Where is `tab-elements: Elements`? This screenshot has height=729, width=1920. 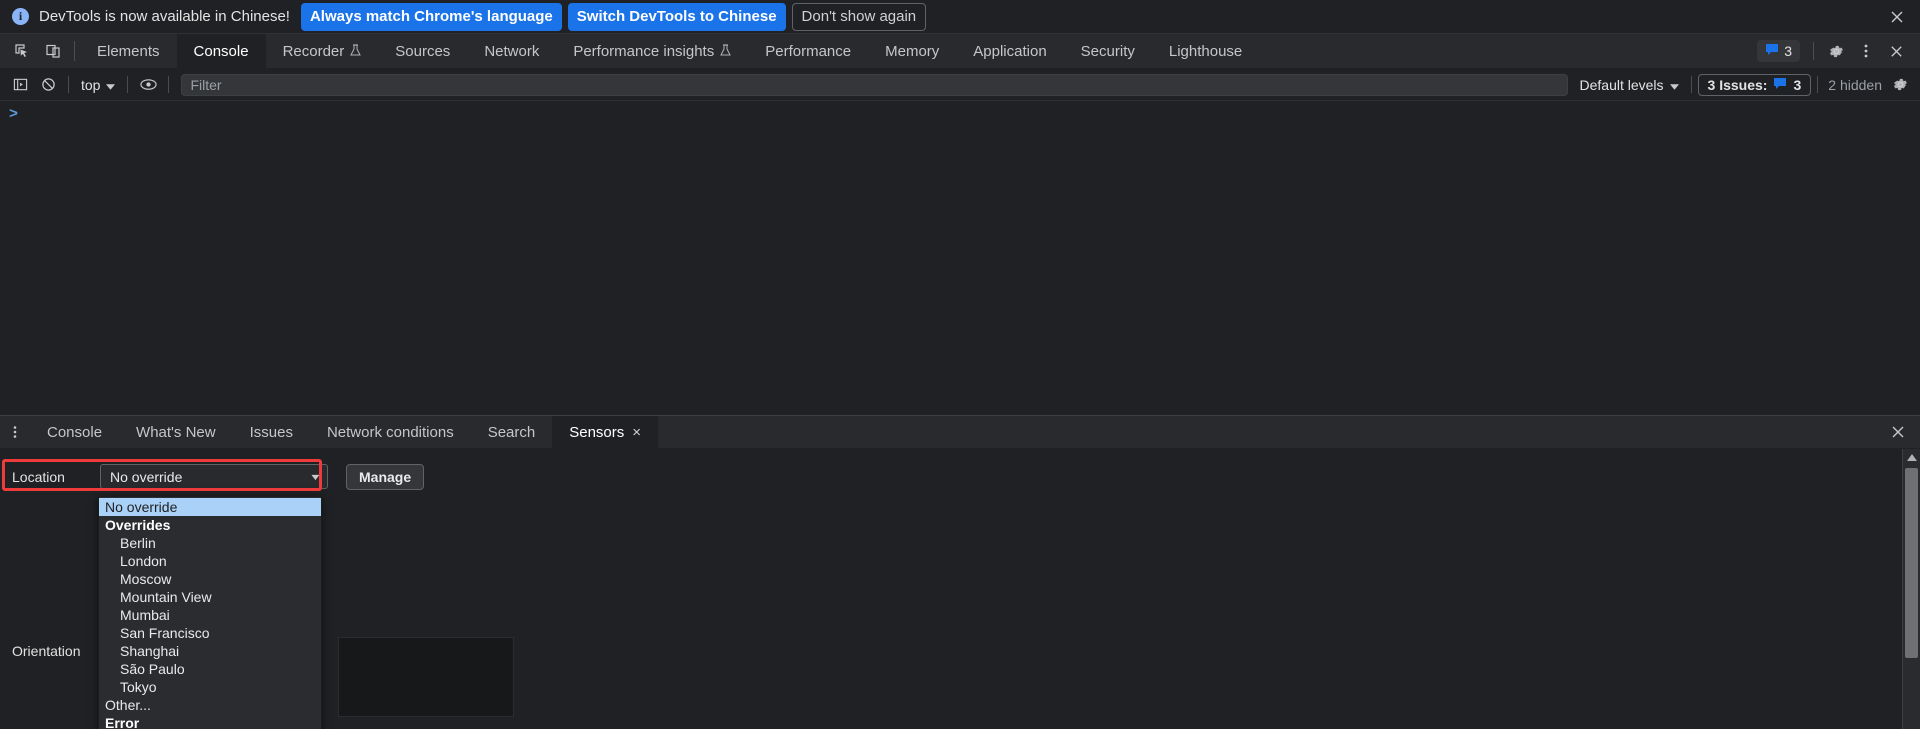 tab-elements: Elements is located at coordinates (128, 51).